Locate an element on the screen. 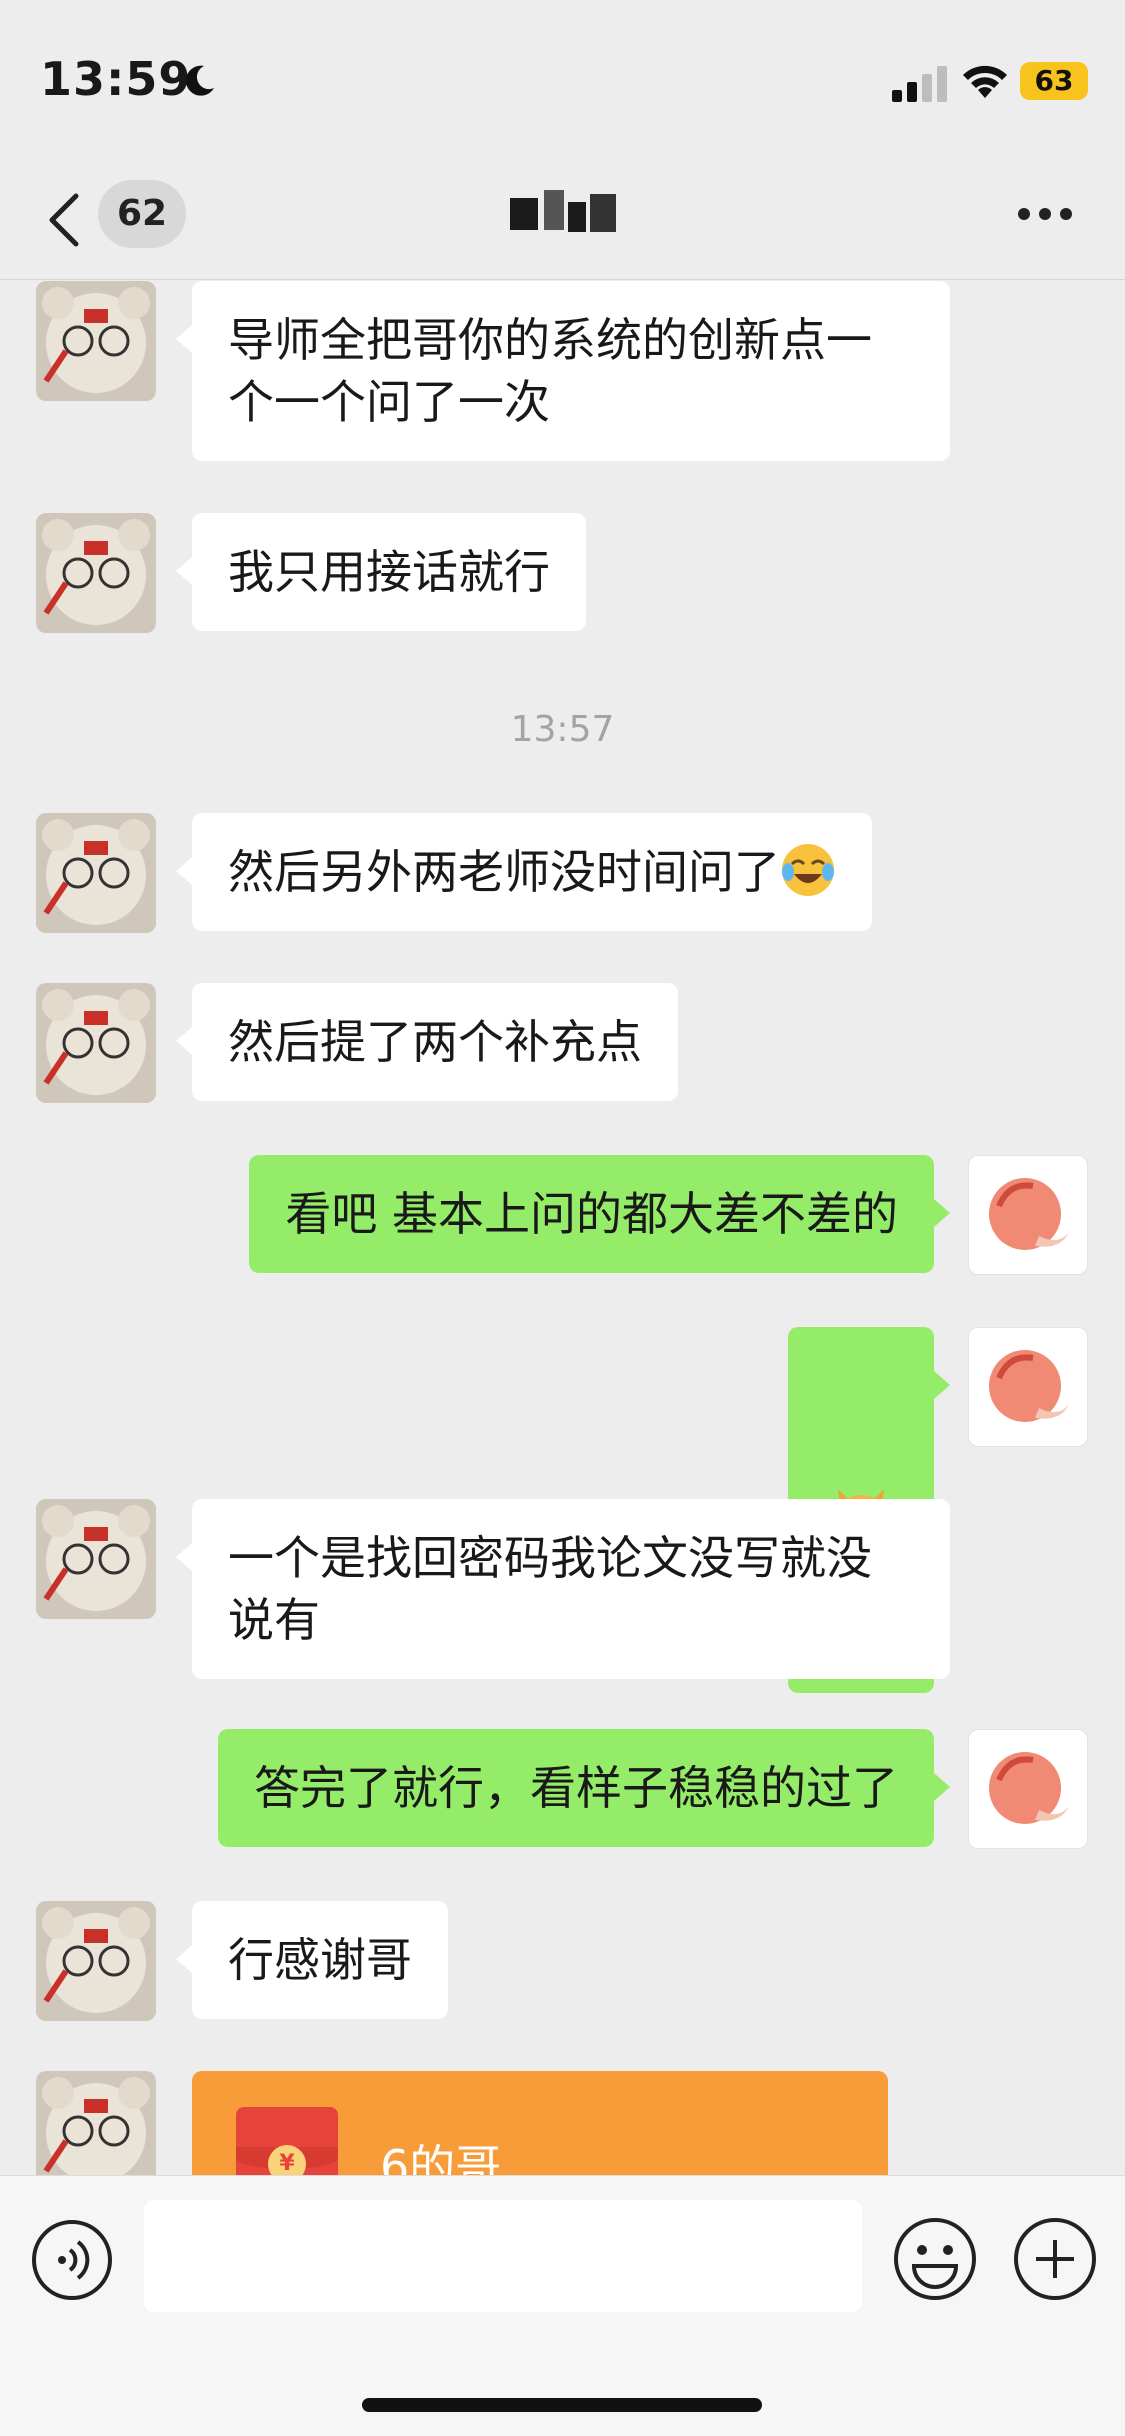 The width and height of the screenshot is (1125, 2436). wifi-icon is located at coordinates (985, 81).